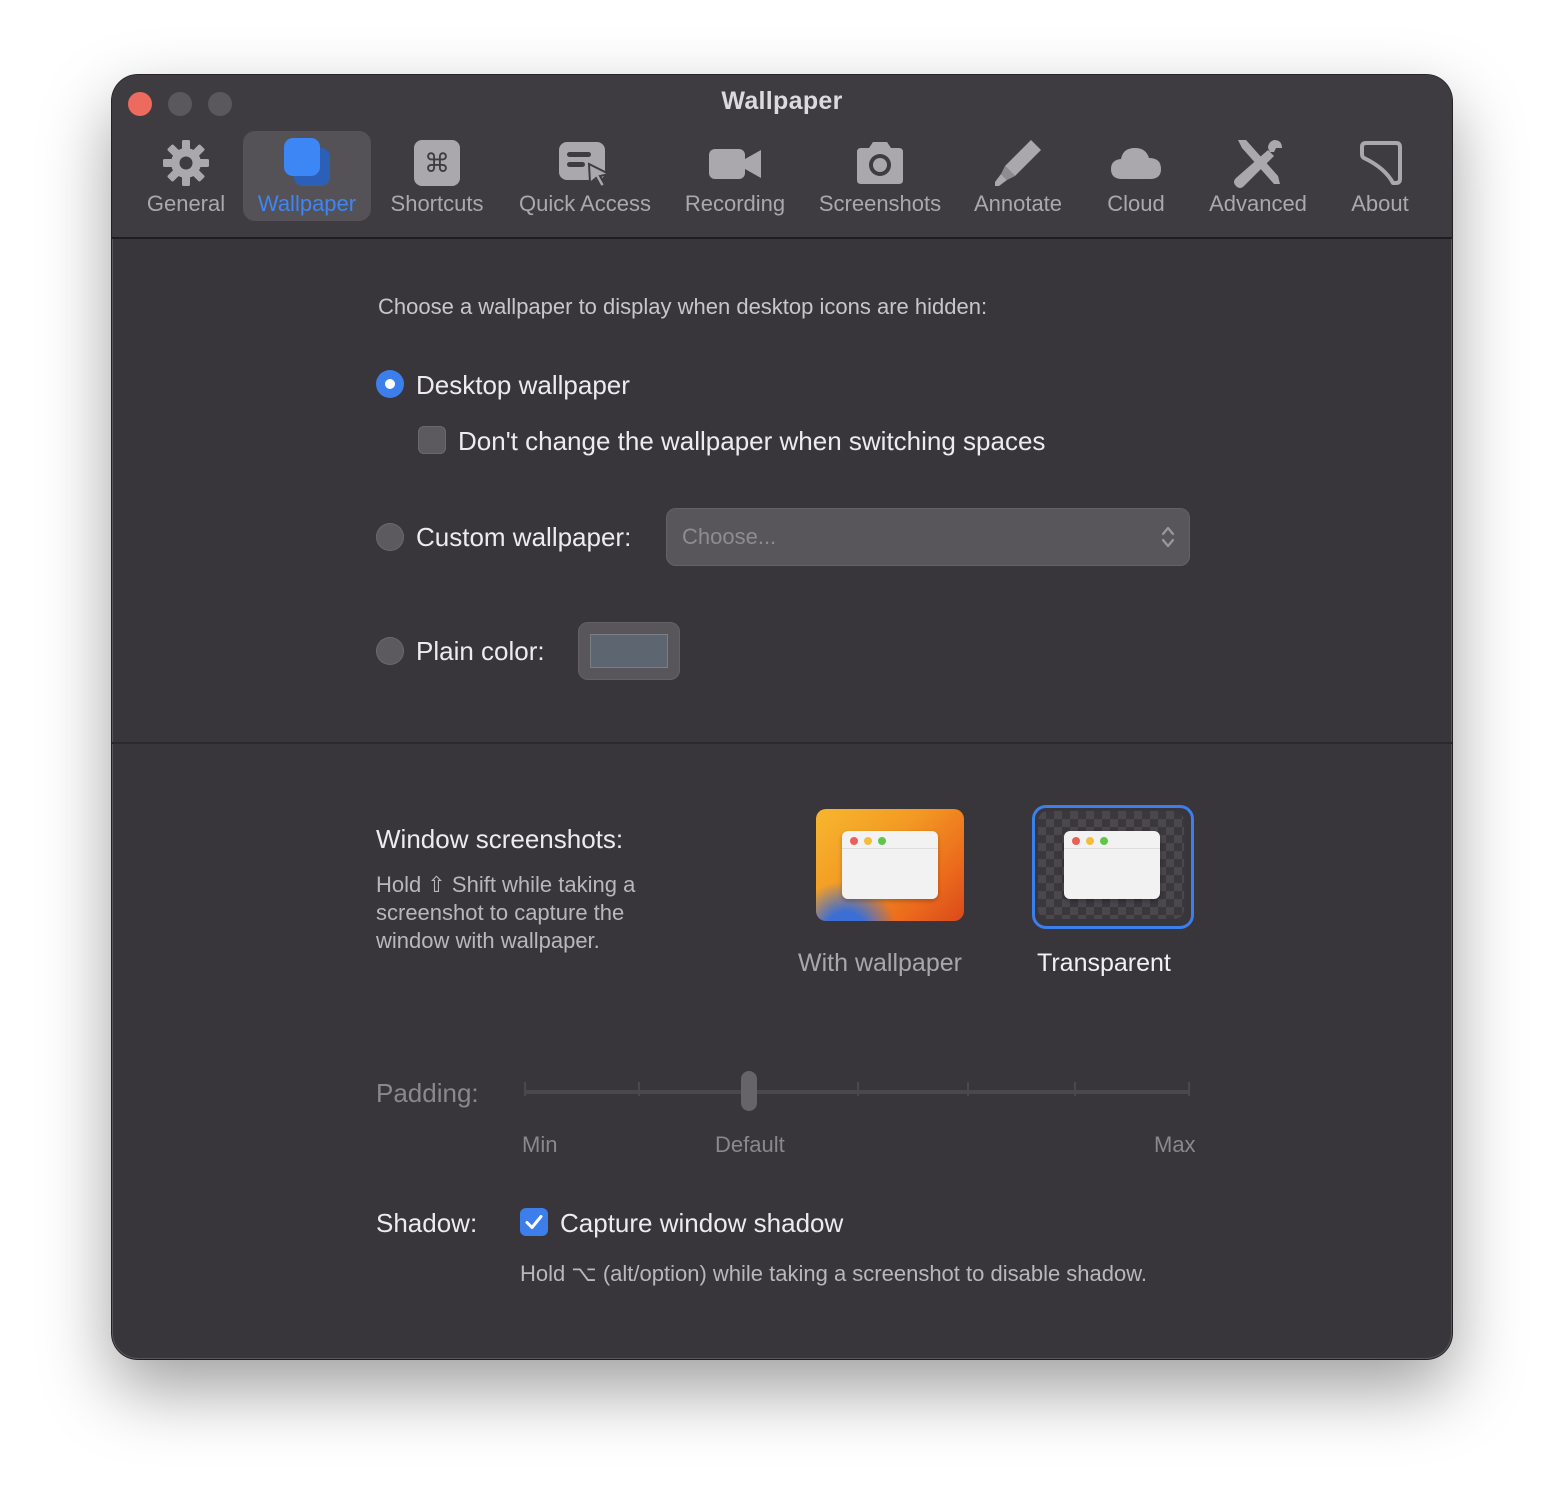  What do you see at coordinates (749, 1091) in the screenshot?
I see `padding-slider-knob` at bounding box center [749, 1091].